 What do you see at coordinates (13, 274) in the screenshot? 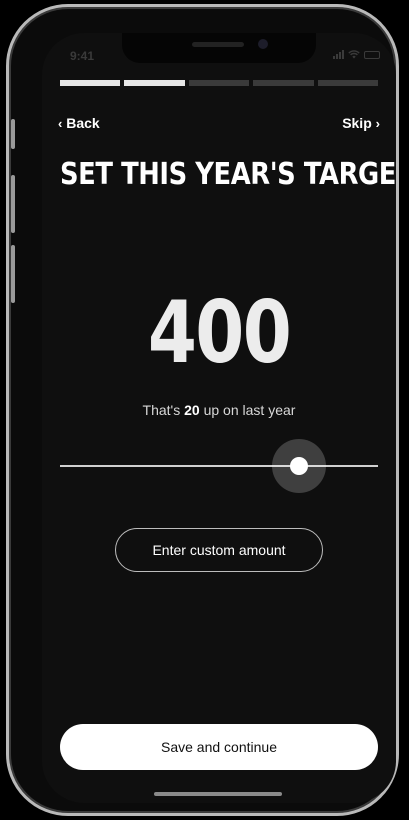
I see `volume-down-button` at bounding box center [13, 274].